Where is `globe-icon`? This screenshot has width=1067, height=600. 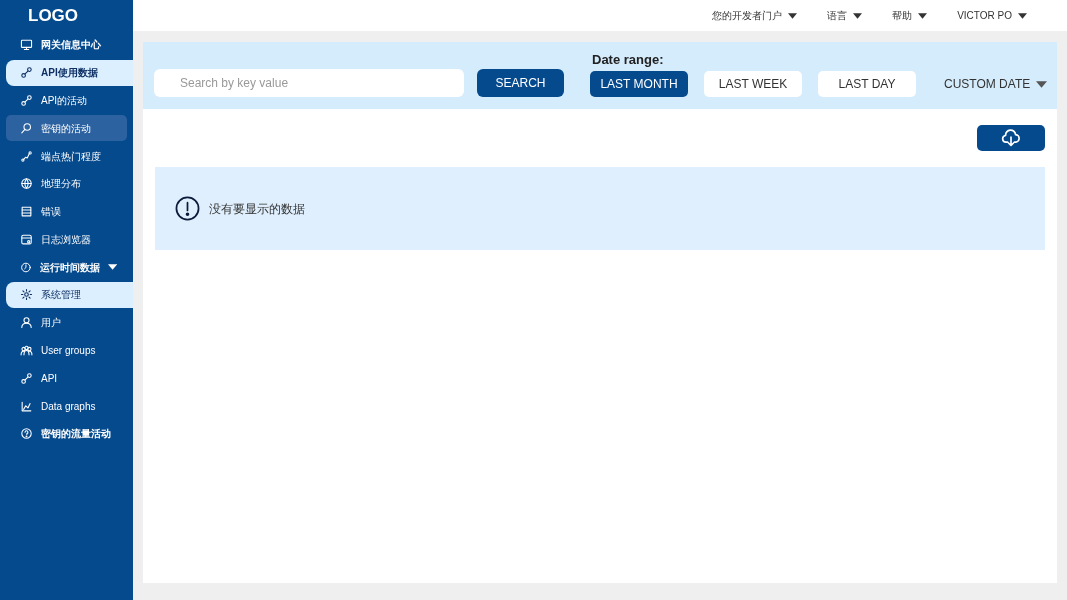
globe-icon is located at coordinates (26, 184).